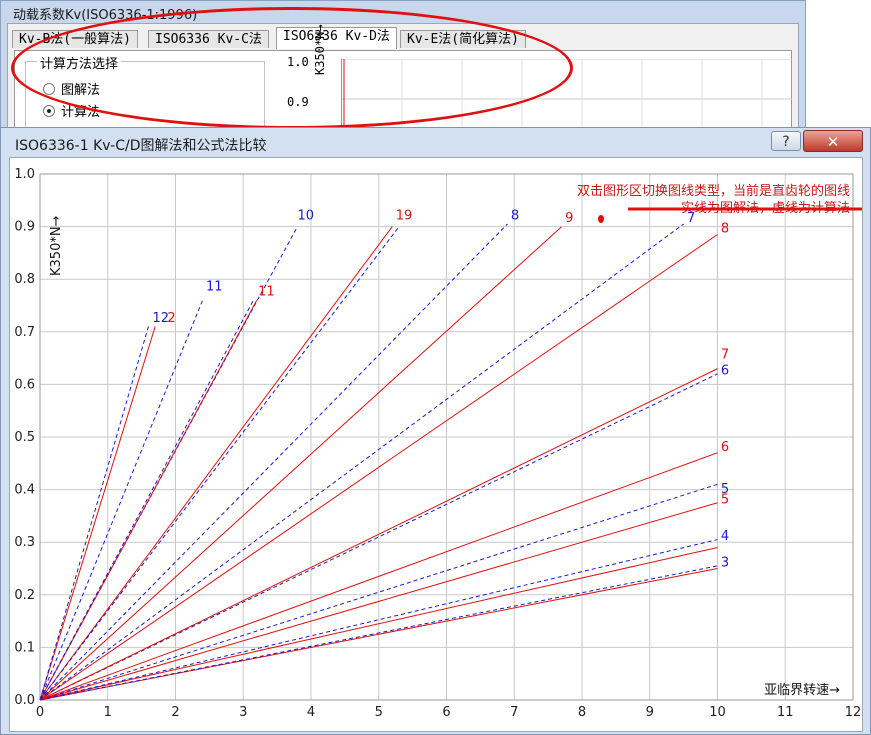  I want to click on dialog-title: ISO6336-1 Kv-C/D图解法和公式法比较, so click(141, 146).